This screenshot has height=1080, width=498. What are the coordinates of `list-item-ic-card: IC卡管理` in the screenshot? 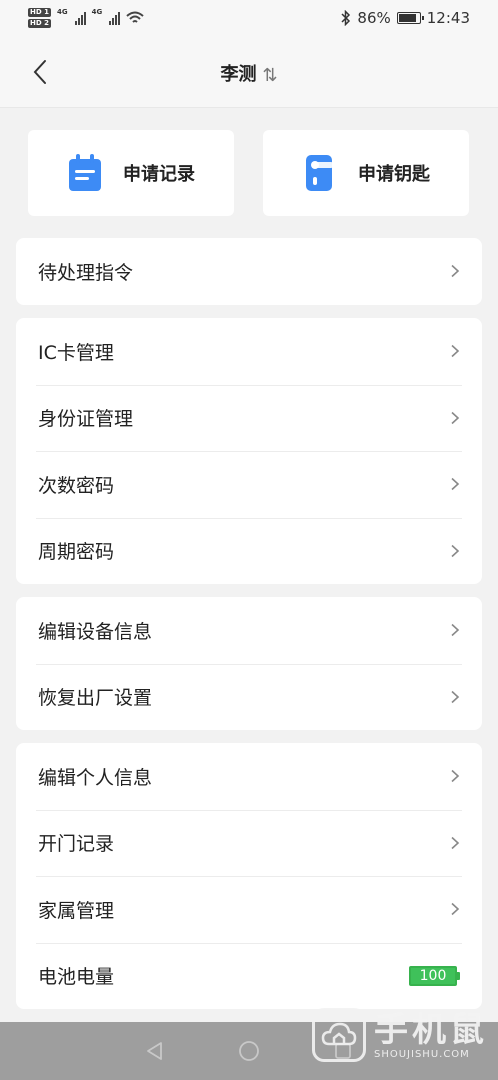 It's located at (249, 351).